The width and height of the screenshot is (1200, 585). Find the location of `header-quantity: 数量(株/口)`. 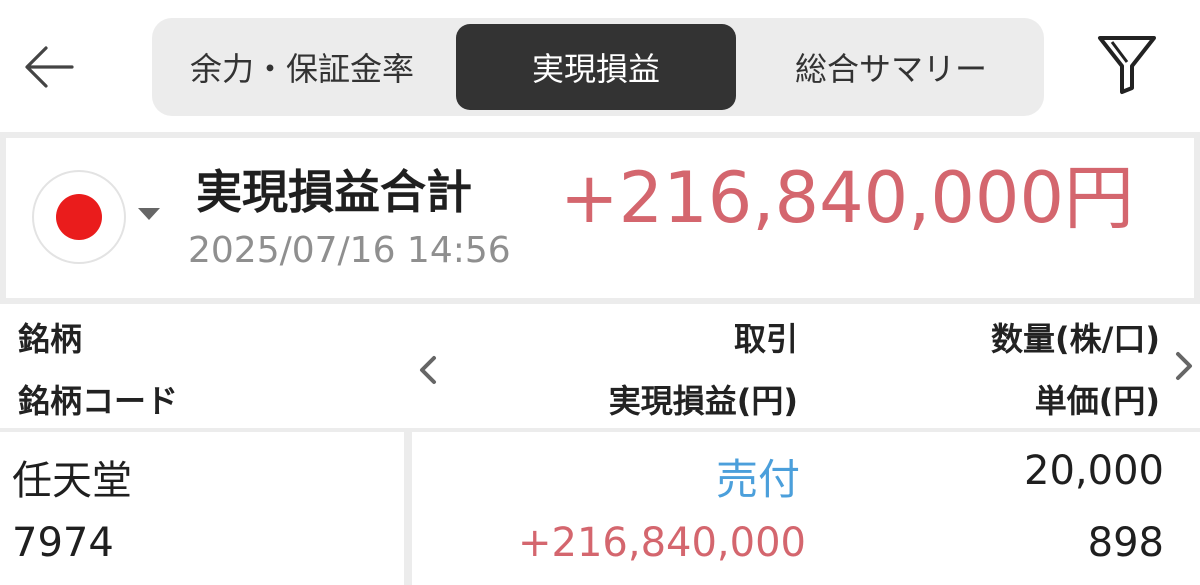

header-quantity: 数量(株/口) is located at coordinates (1075, 339).